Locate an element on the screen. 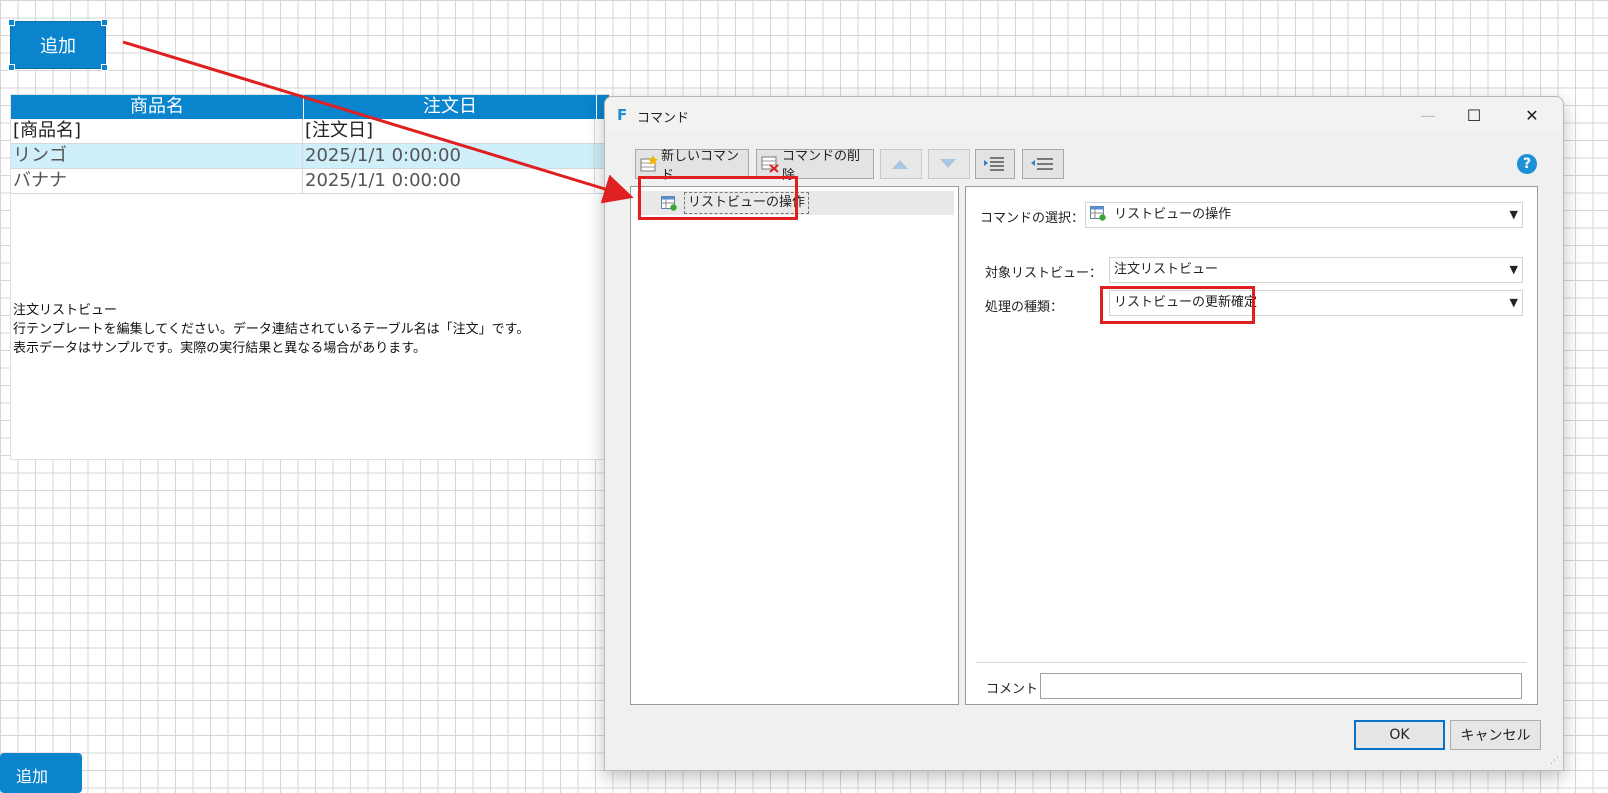  arrow-down-icon is located at coordinates (948, 163).